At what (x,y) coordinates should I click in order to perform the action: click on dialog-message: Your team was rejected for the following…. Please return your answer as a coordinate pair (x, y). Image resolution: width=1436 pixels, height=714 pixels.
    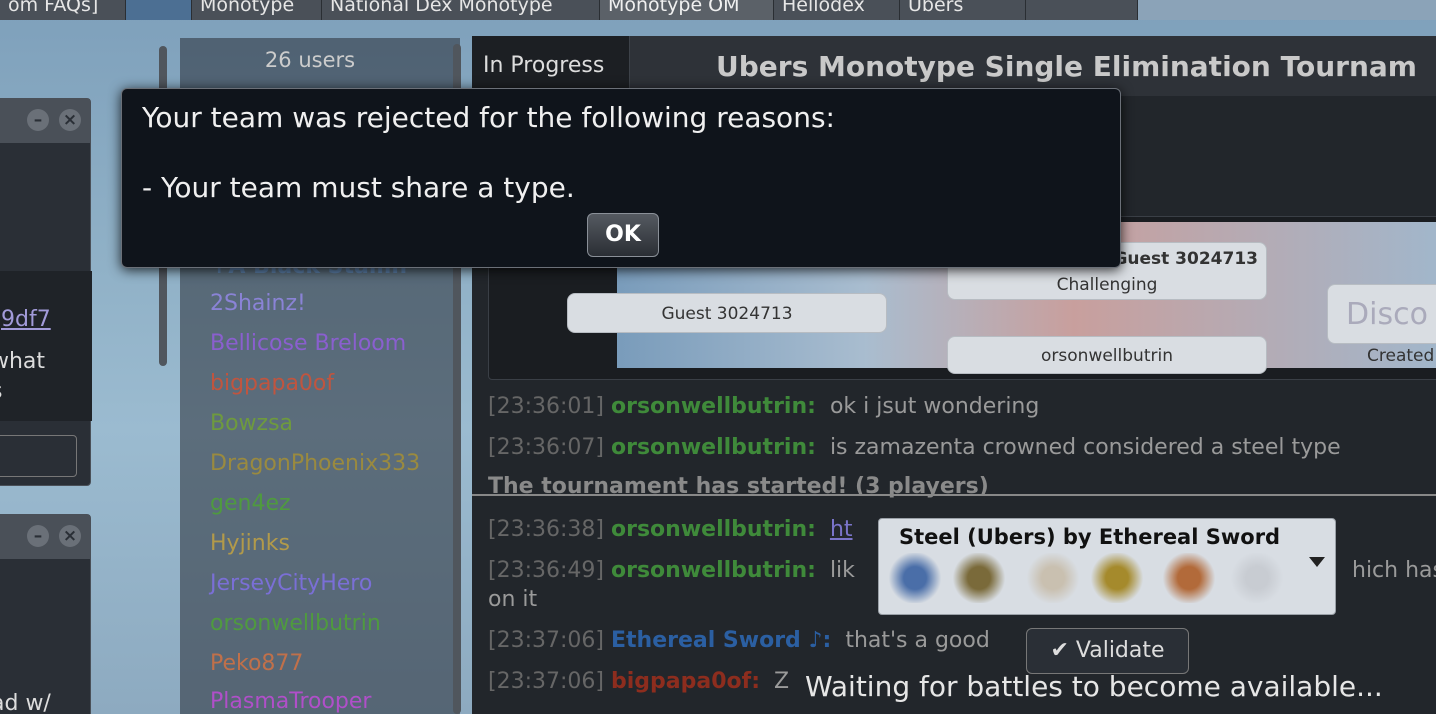
    Looking at the image, I should click on (488, 117).